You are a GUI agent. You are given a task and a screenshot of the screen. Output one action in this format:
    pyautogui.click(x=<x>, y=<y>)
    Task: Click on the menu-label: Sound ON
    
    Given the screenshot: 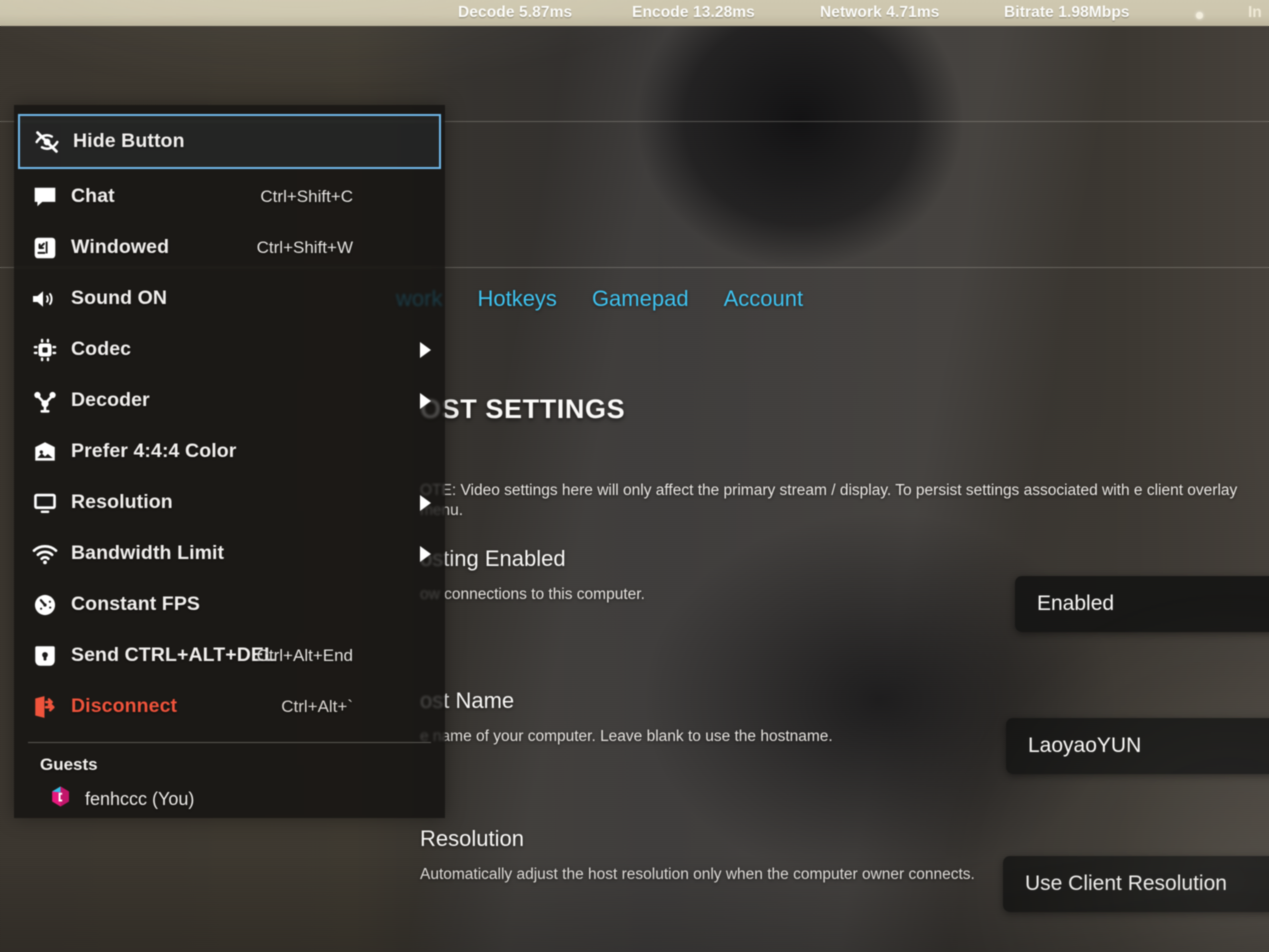 What is the action you would take?
    pyautogui.click(x=119, y=298)
    